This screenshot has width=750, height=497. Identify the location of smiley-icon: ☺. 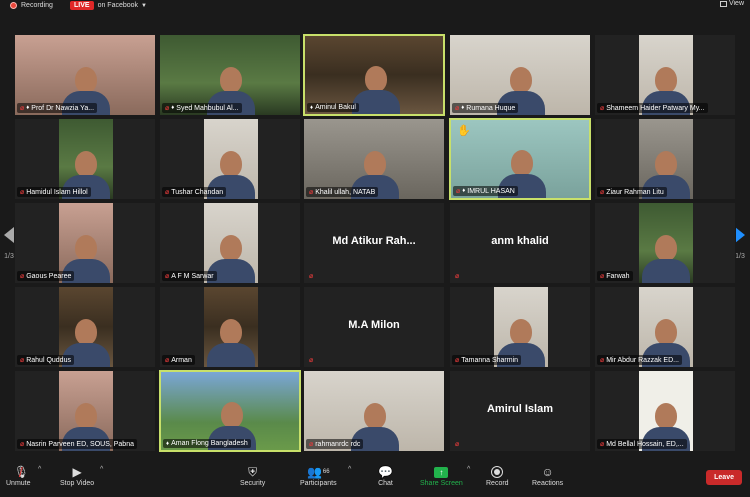
(547, 472).